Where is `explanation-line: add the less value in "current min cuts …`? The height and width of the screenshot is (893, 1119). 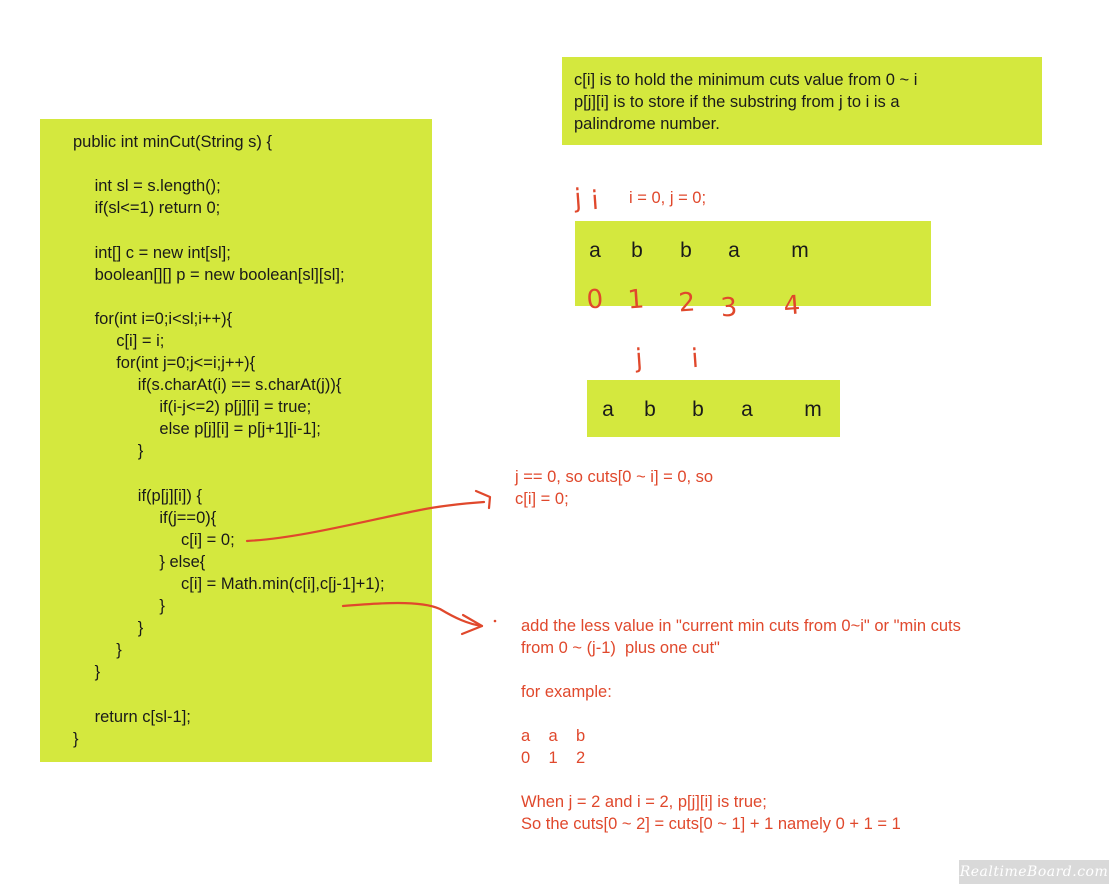
explanation-line: add the less value in "current min cuts … is located at coordinates (741, 626).